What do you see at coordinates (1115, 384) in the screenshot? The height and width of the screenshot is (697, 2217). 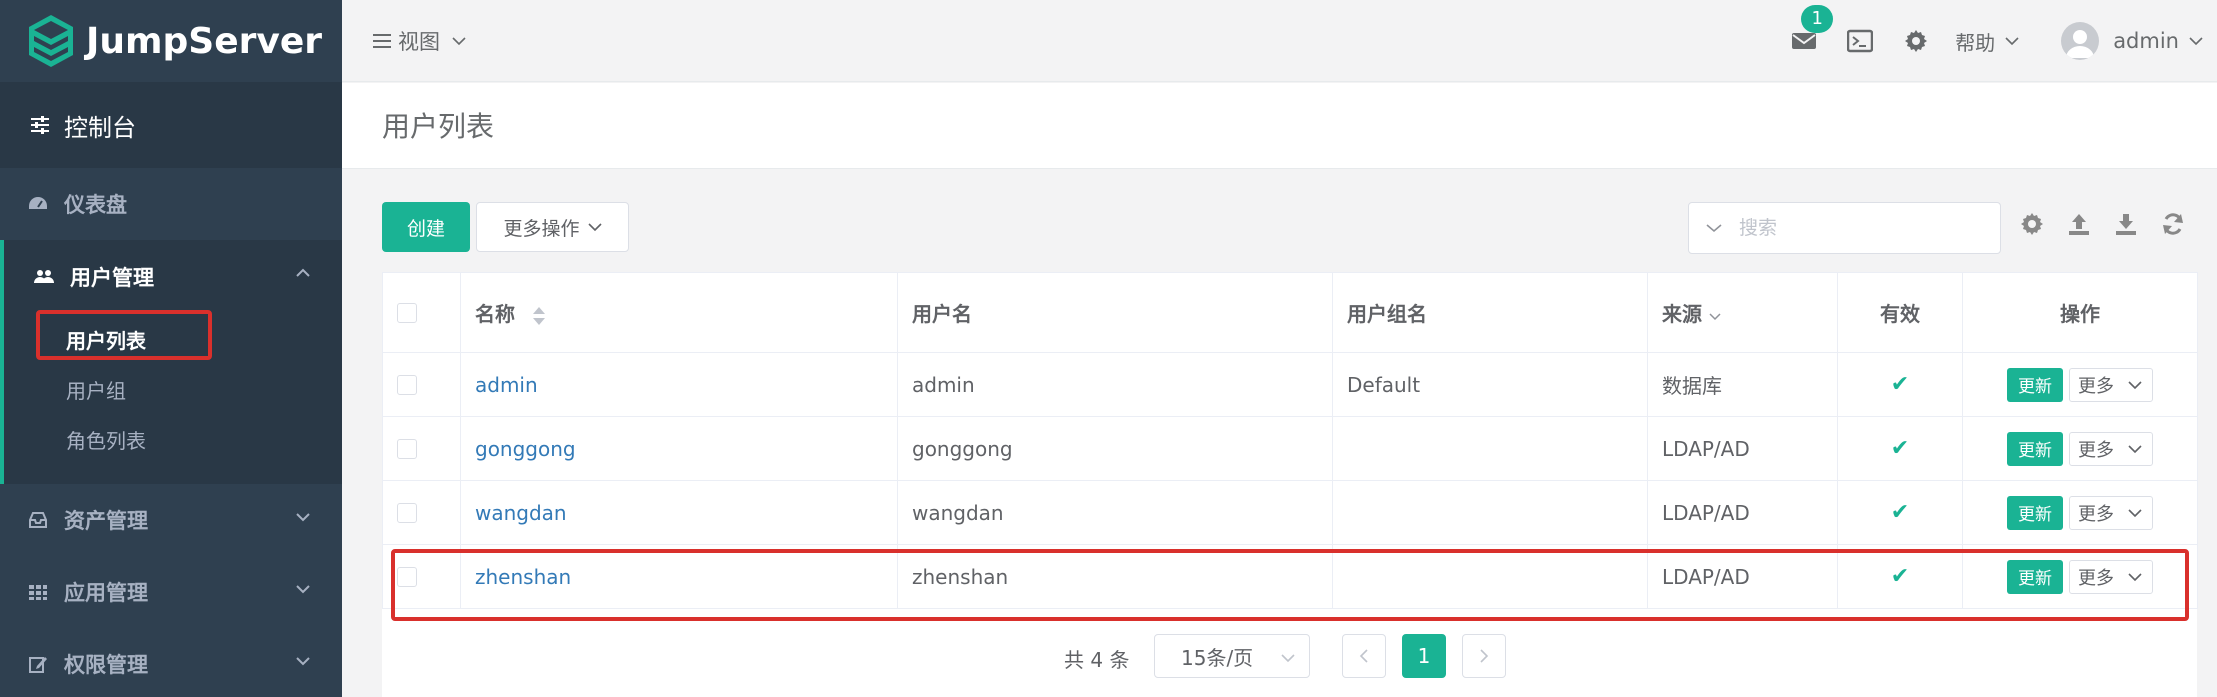 I see `user-username: admin` at bounding box center [1115, 384].